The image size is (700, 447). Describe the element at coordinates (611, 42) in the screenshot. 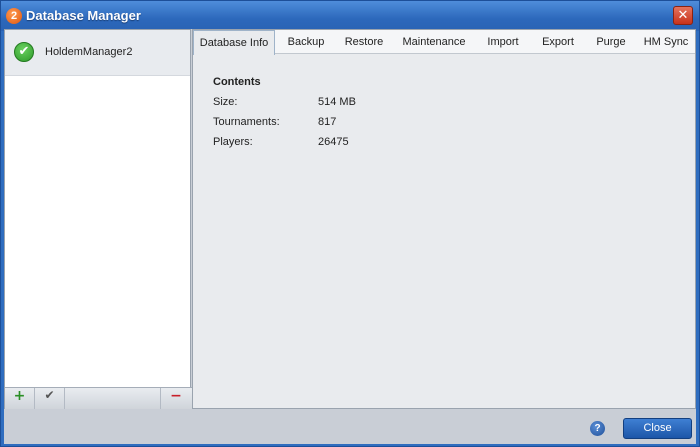

I see `tab-purge: Purge` at that location.